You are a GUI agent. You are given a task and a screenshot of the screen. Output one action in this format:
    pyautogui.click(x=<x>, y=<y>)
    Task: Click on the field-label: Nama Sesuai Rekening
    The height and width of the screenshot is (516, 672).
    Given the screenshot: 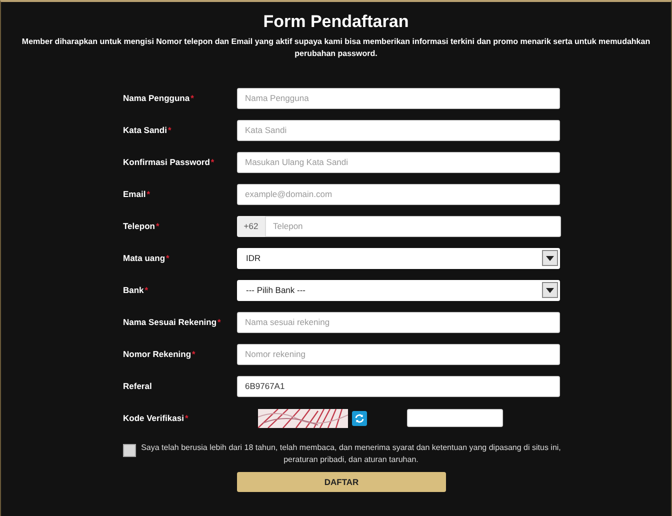 What is the action you would take?
    pyautogui.click(x=170, y=322)
    